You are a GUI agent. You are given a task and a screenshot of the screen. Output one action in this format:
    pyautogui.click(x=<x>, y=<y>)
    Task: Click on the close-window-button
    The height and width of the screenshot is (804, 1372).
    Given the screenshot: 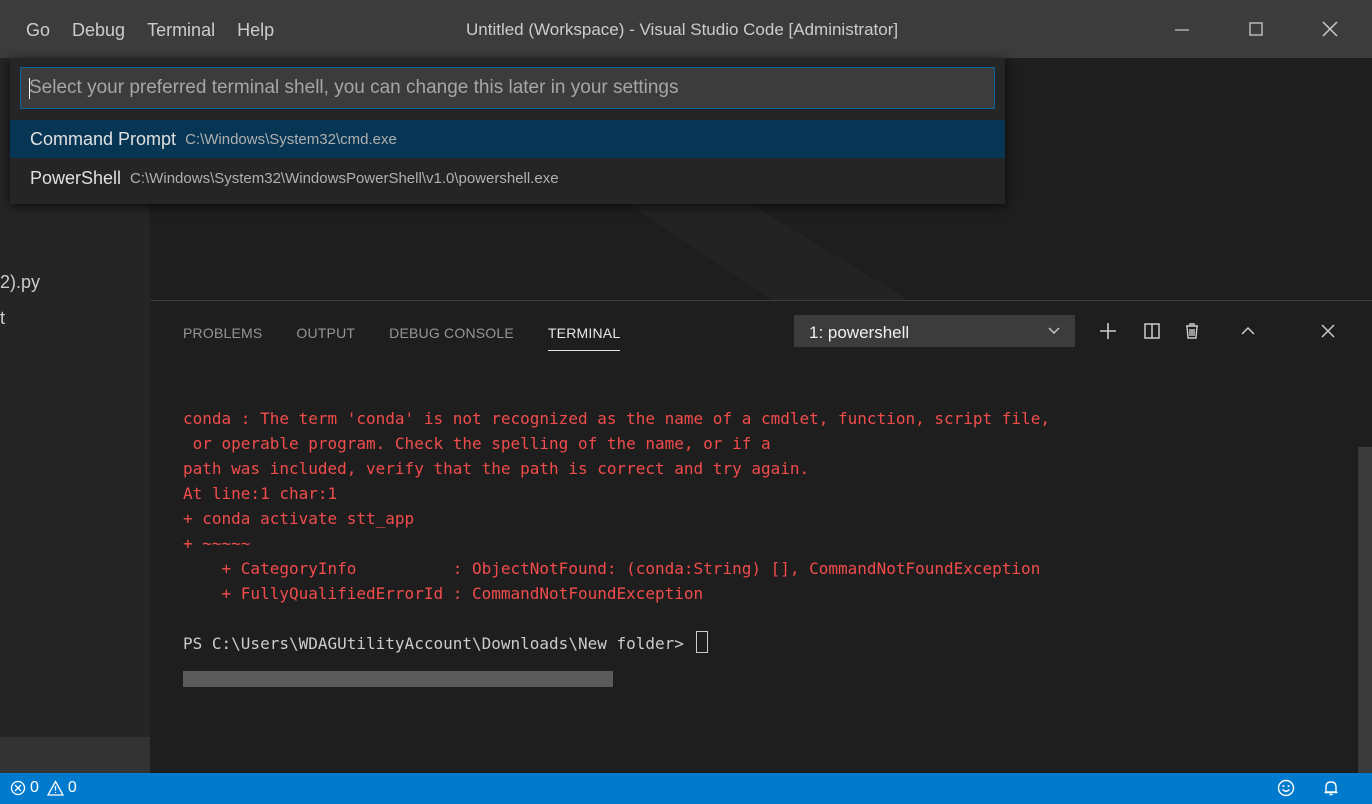 What is the action you would take?
    pyautogui.click(x=1330, y=29)
    